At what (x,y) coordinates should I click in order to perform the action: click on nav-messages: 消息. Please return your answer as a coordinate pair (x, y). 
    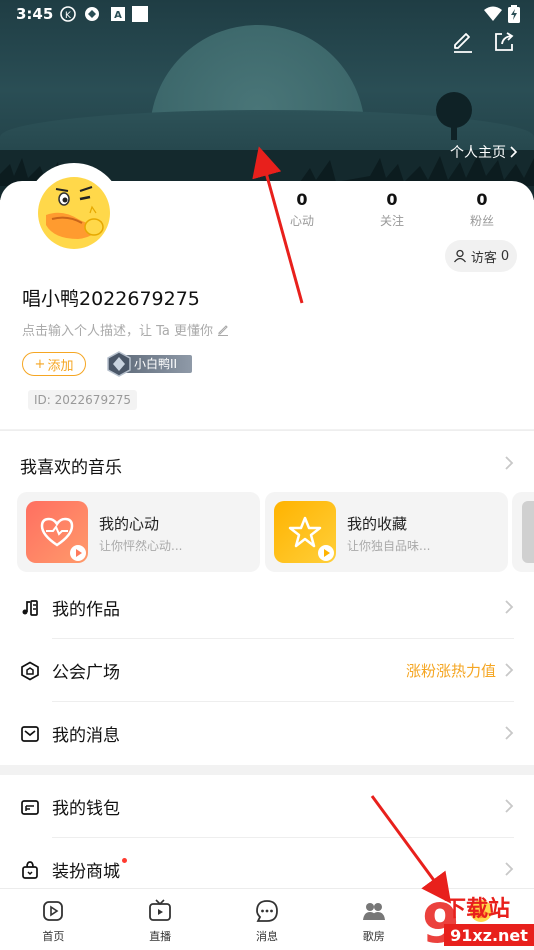
    Looking at the image, I should click on (267, 919).